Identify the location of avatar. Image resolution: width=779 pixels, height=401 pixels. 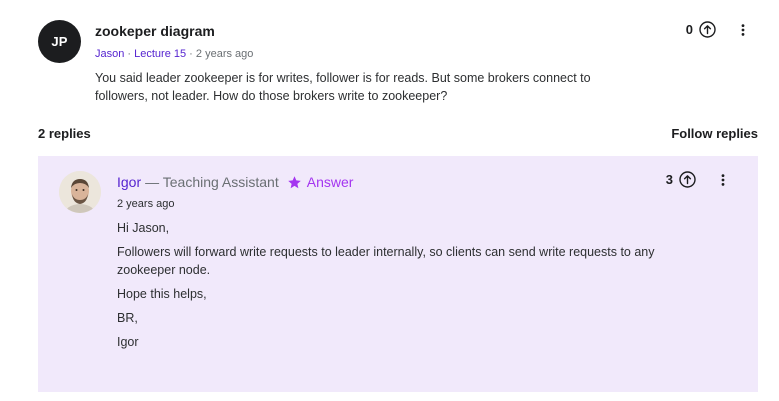
(80, 192).